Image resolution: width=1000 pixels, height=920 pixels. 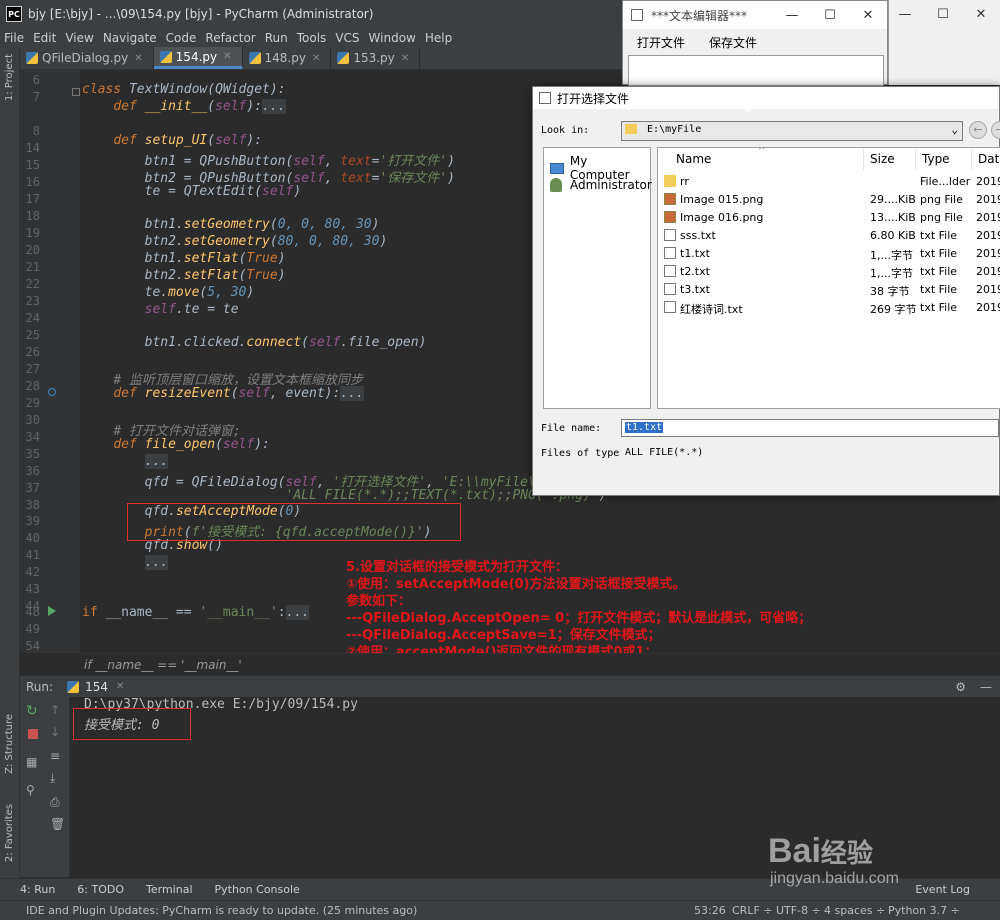 What do you see at coordinates (670, 217) in the screenshot?
I see `image-file-icon` at bounding box center [670, 217].